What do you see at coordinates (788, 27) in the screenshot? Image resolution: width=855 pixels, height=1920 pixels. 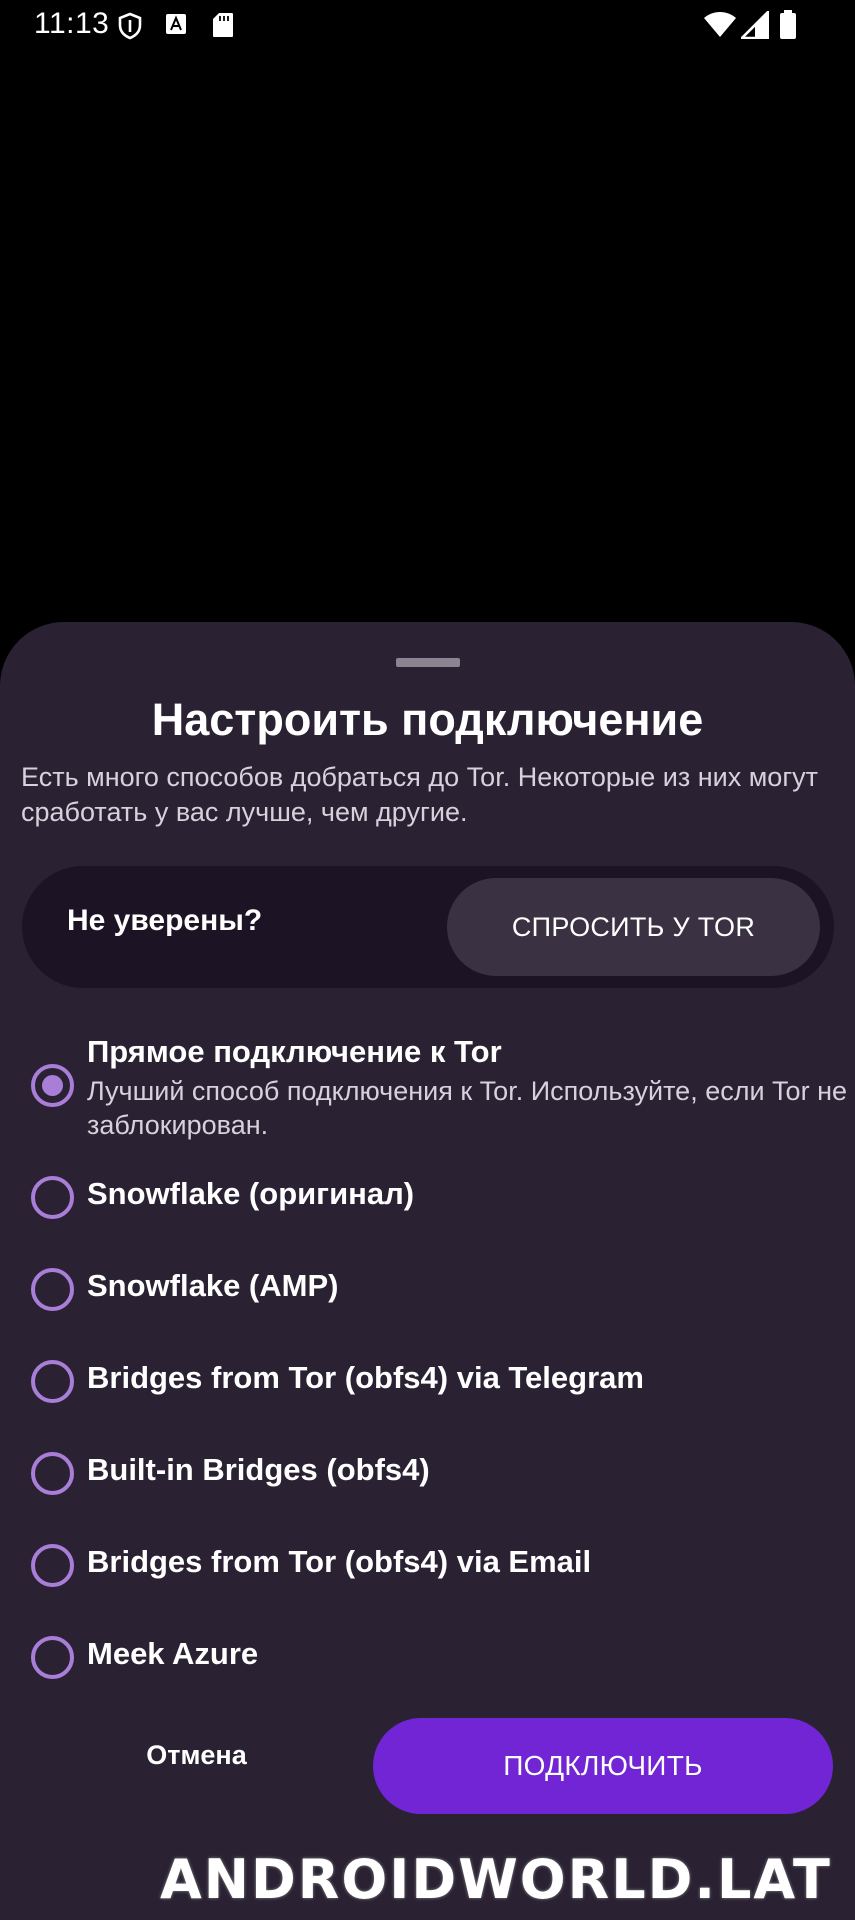 I see `battery-icon` at bounding box center [788, 27].